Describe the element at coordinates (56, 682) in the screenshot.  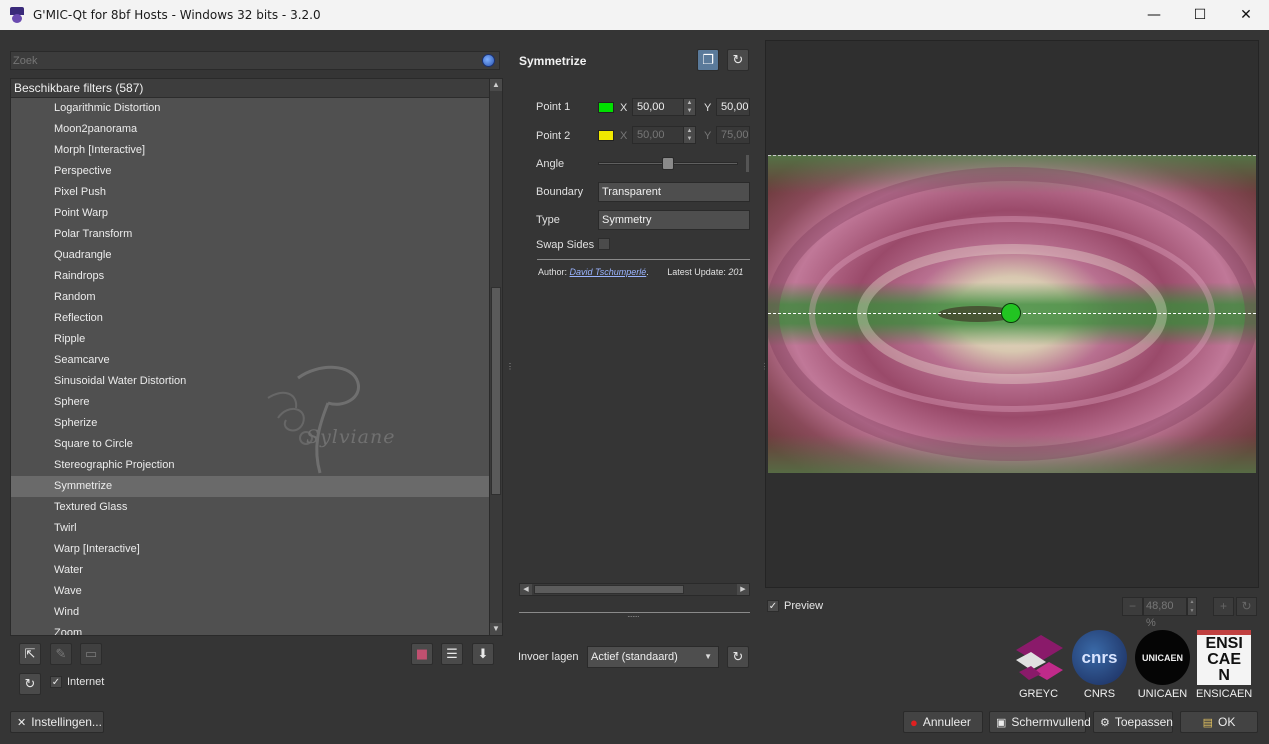
I see `internet-checkbox: ✓` at that location.